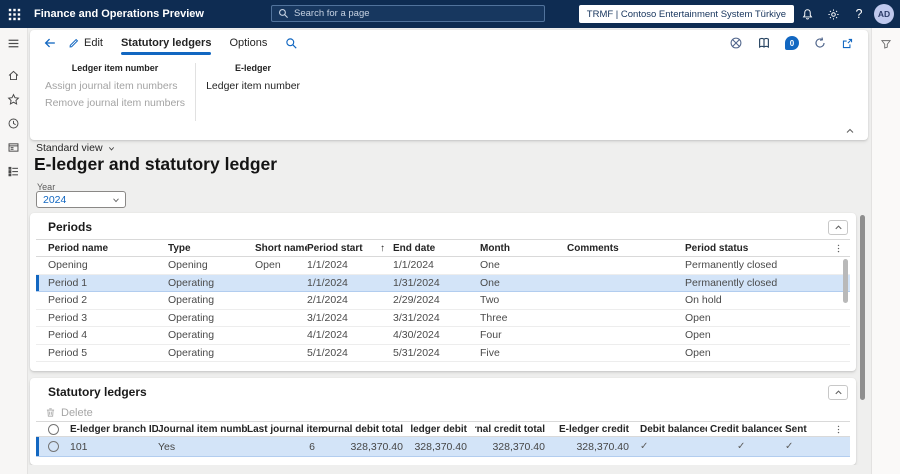  What do you see at coordinates (253, 86) in the screenshot?
I see `ledger-item-number-button: Ledger item number` at bounding box center [253, 86].